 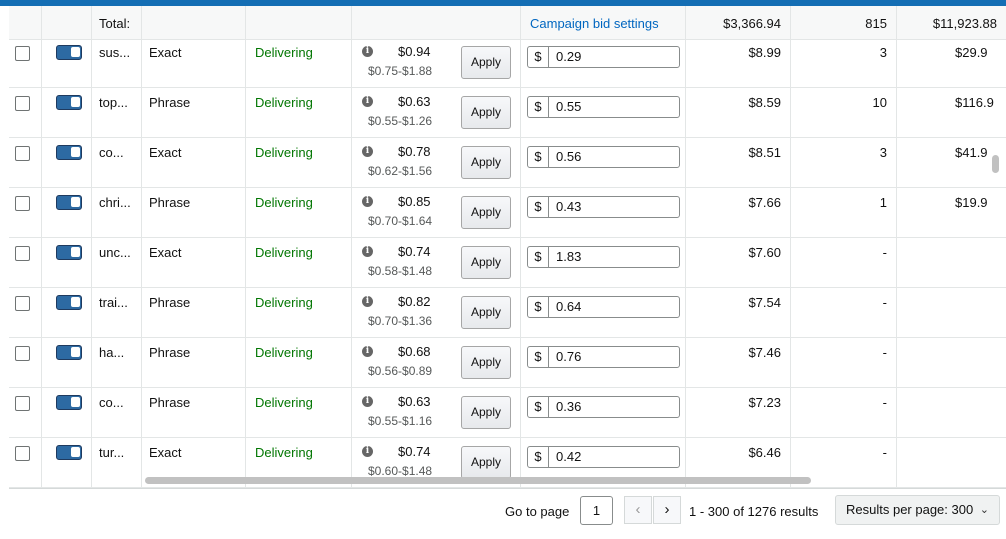 What do you see at coordinates (764, 252) in the screenshot?
I see `spend-value: $7.60` at bounding box center [764, 252].